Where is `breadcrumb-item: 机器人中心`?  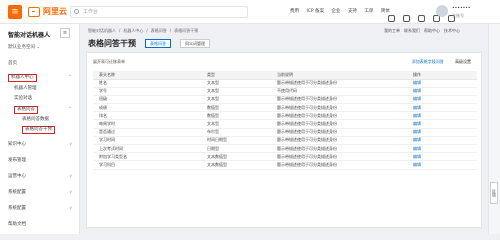
breadcrumb-item: 机器人中心 is located at coordinates (133, 30).